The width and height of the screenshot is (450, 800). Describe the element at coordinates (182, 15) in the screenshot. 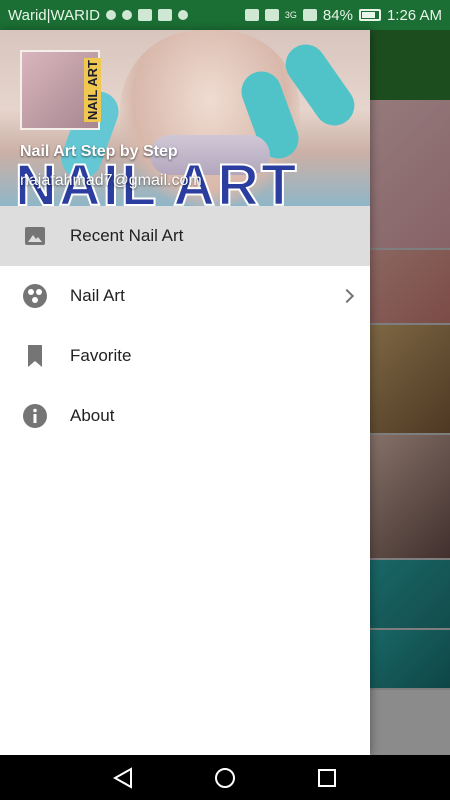

I see `help-icon` at that location.